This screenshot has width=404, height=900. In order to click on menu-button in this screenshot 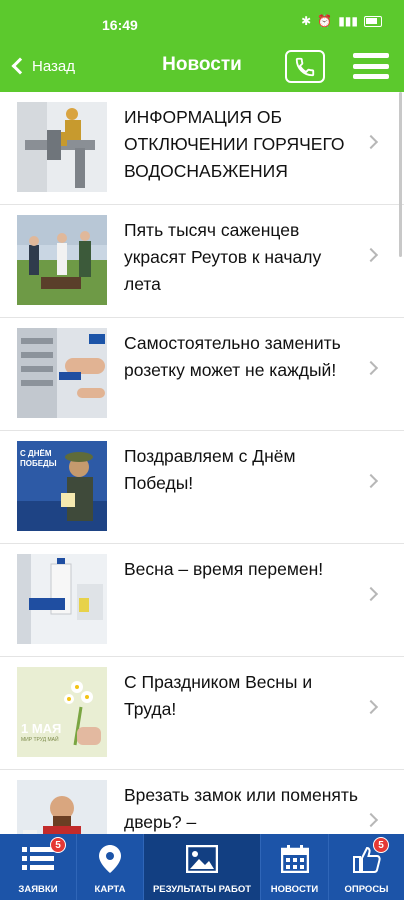, I will do `click(371, 66)`.